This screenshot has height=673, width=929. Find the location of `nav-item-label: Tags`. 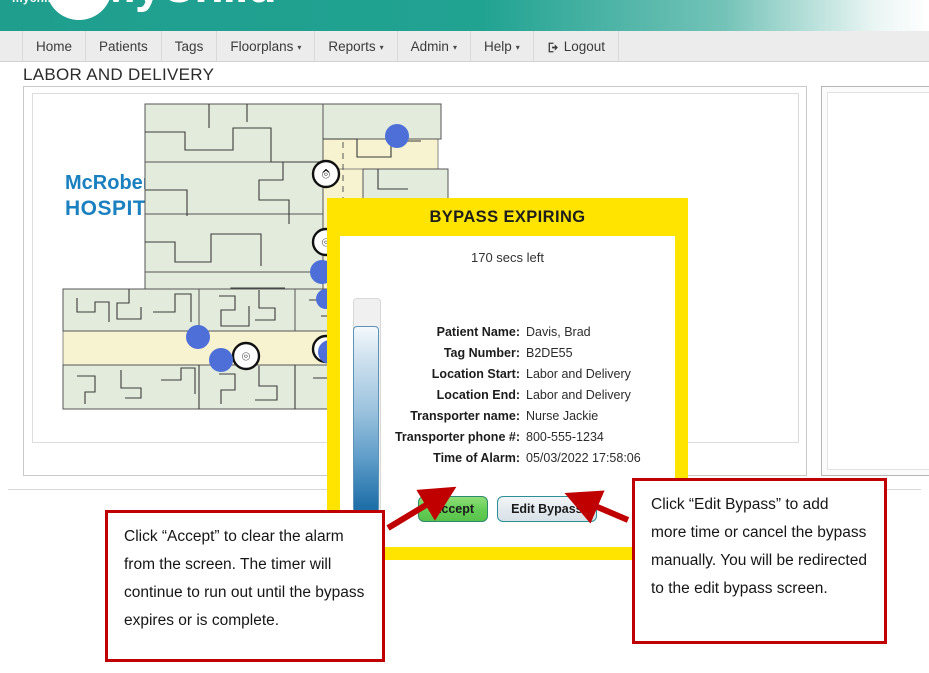

nav-item-label: Tags is located at coordinates (189, 46).